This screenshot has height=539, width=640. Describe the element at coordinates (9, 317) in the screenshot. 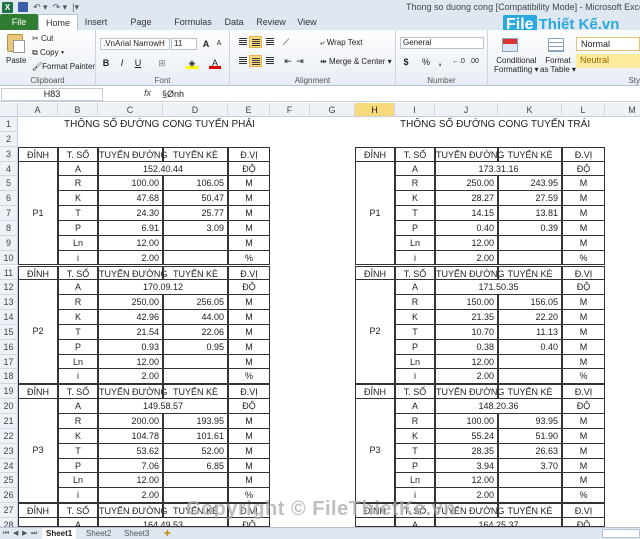

I see `row-header-14: 14` at that location.